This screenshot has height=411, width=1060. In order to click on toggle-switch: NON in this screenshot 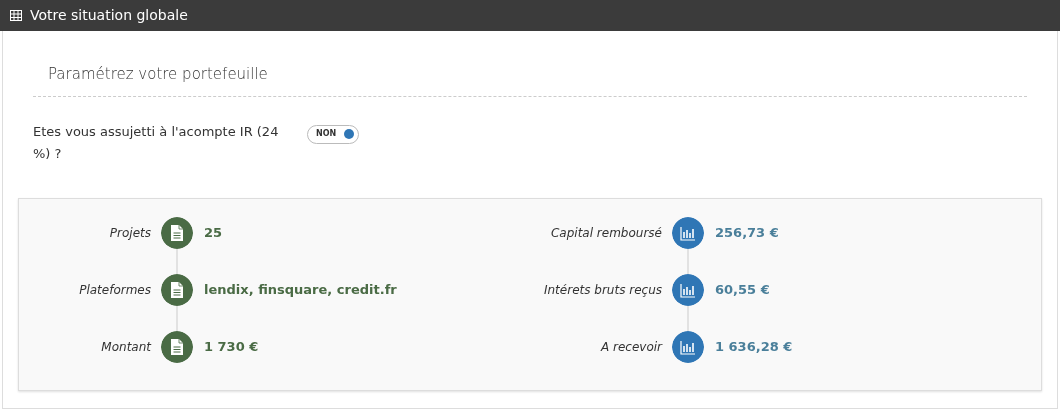, I will do `click(333, 134)`.